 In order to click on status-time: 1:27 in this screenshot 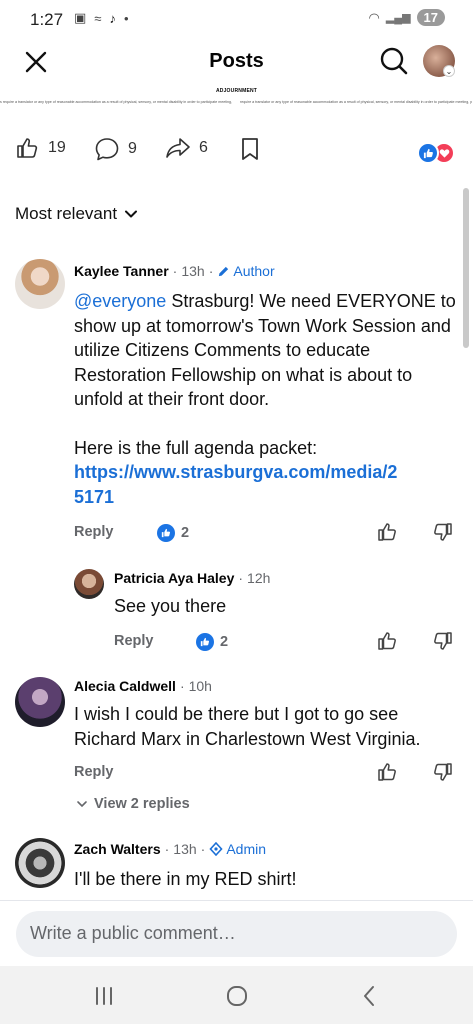, I will do `click(47, 19)`.